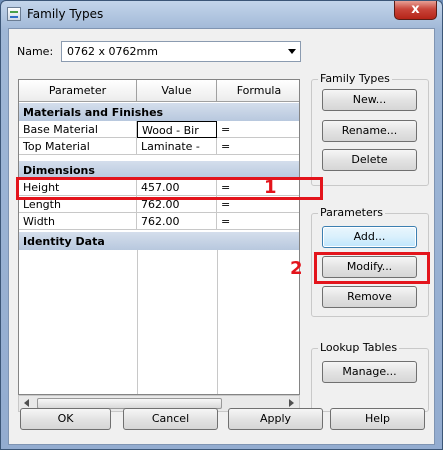  I want to click on chevron-down-icon, so click(292, 51).